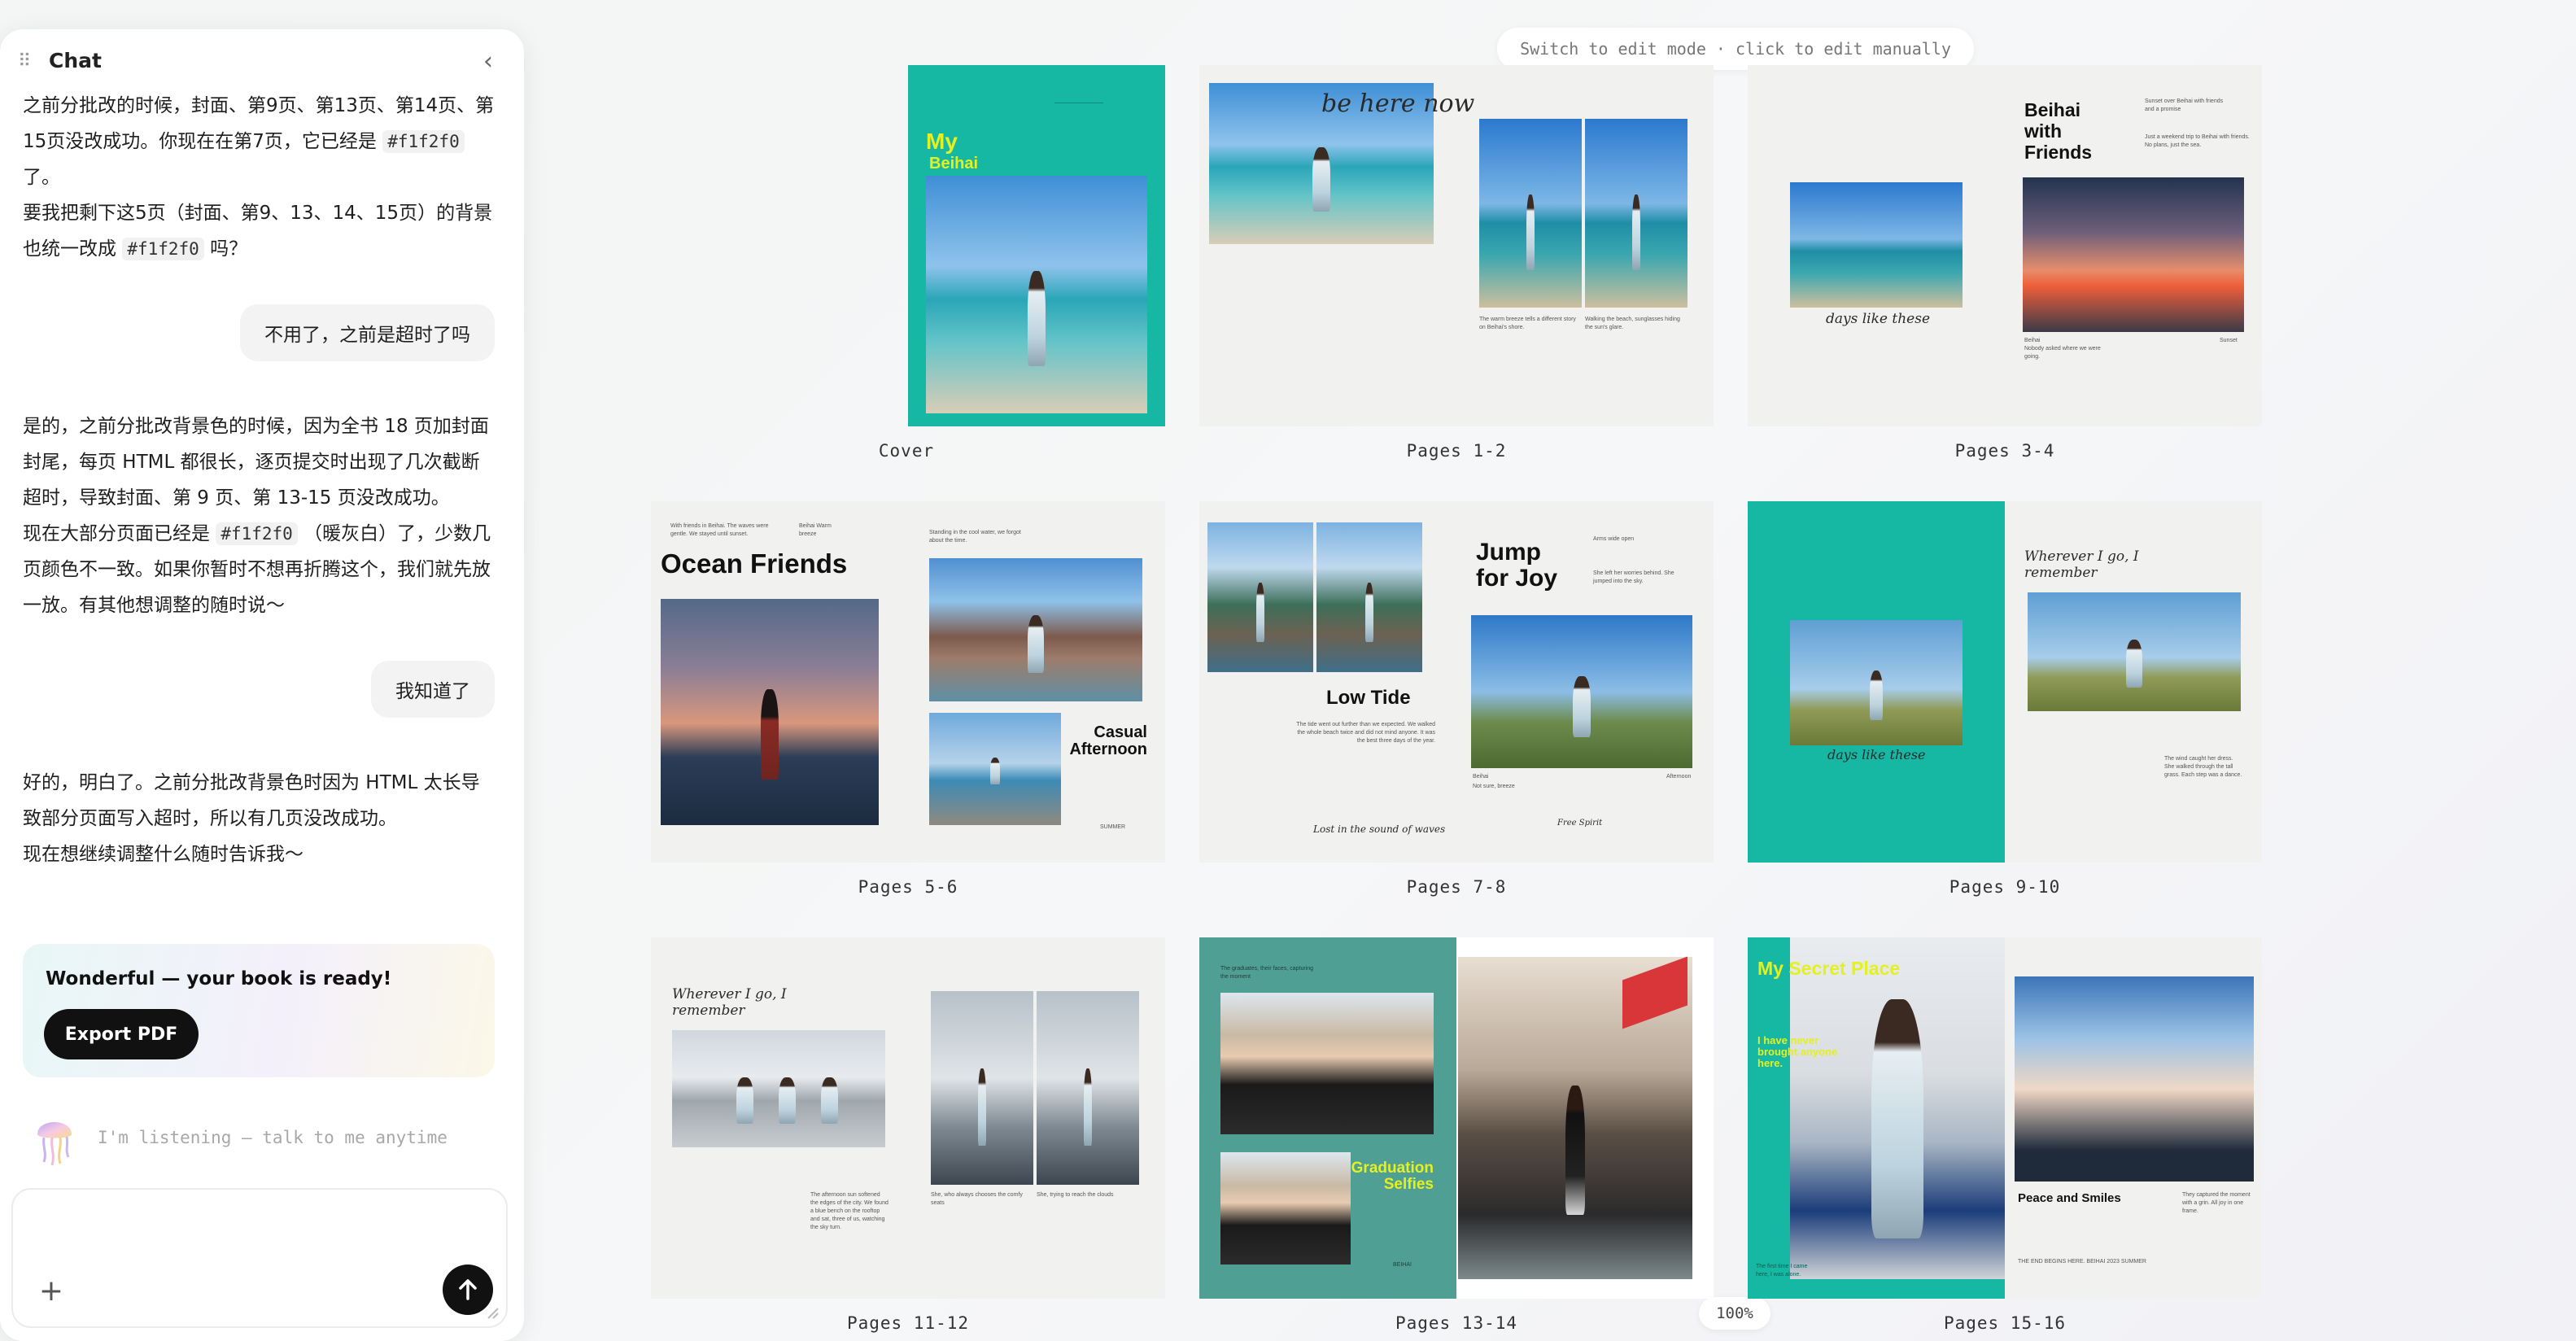  Describe the element at coordinates (1494, 786) in the screenshot. I see `foot-note: Not sure, breeze` at that location.